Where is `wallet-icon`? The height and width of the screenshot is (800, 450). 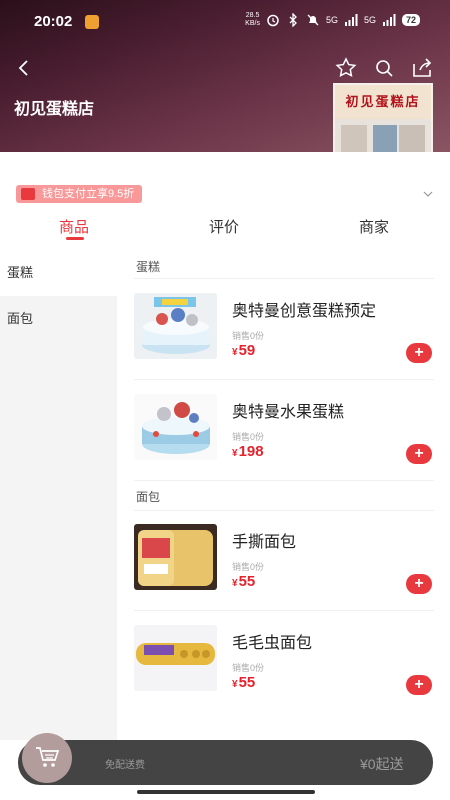 wallet-icon is located at coordinates (28, 194).